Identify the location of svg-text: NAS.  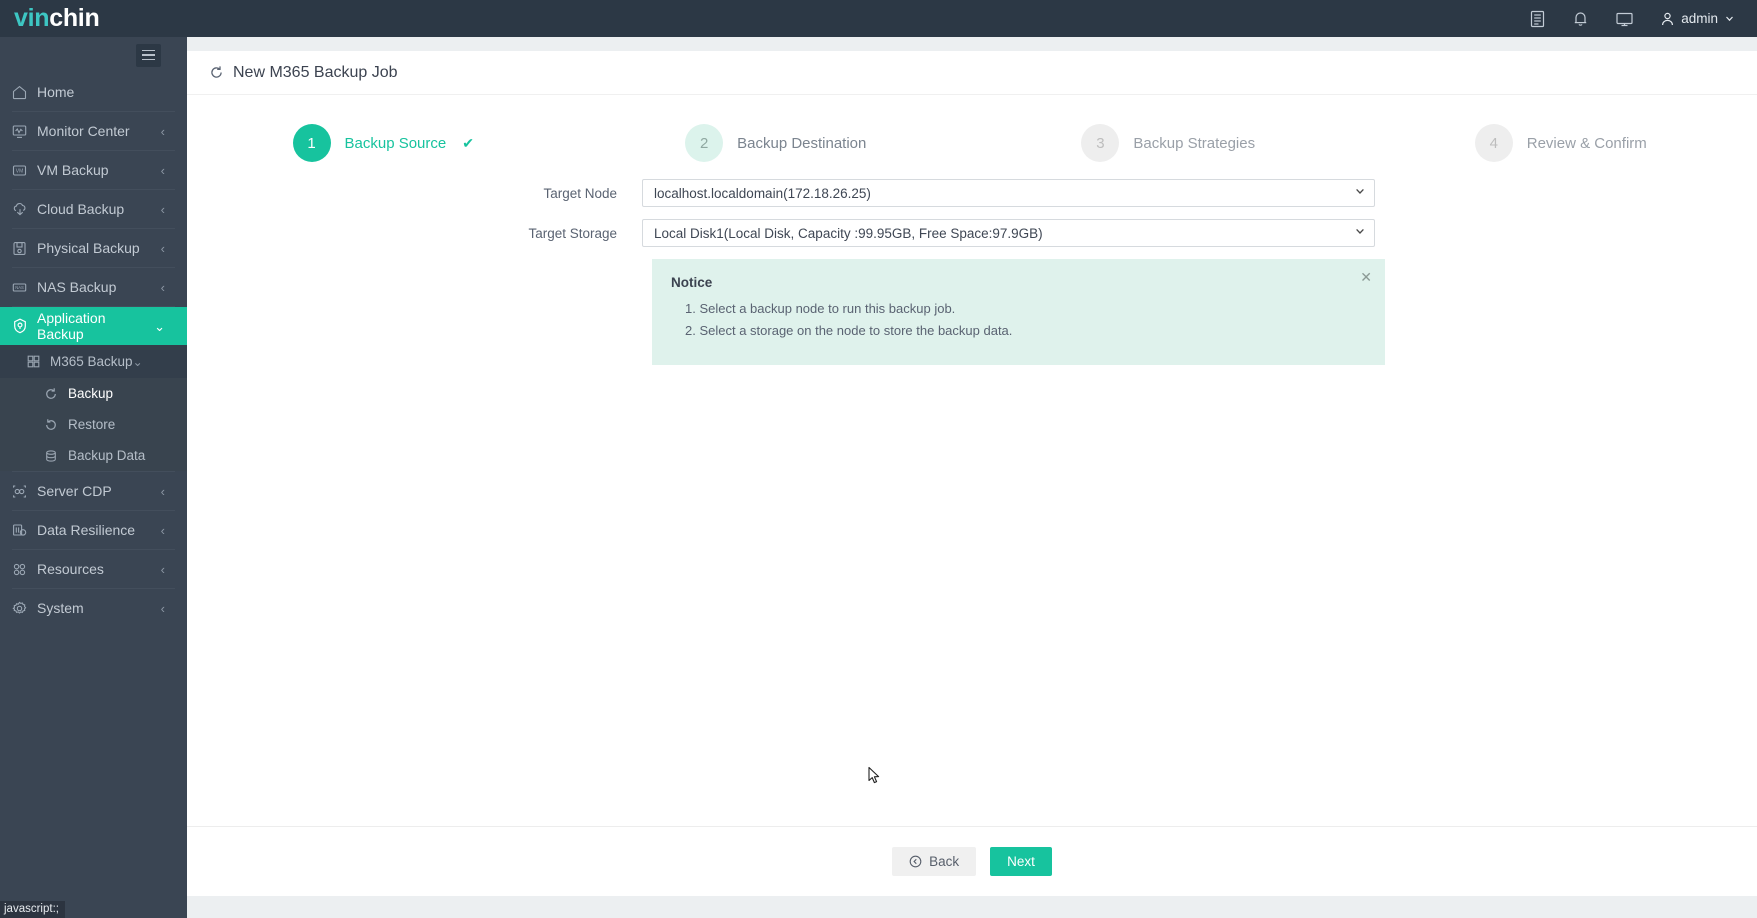
(19, 287).